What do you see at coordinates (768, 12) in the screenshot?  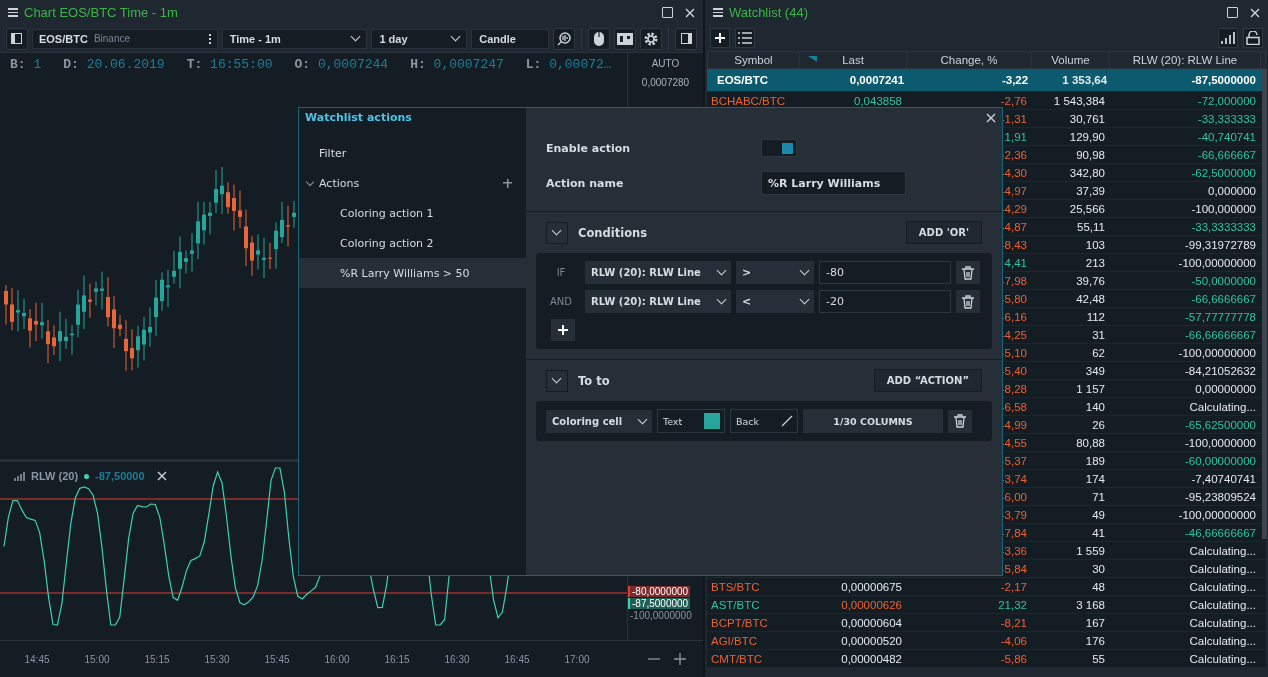 I see `panel-title: Watchlist (44)` at bounding box center [768, 12].